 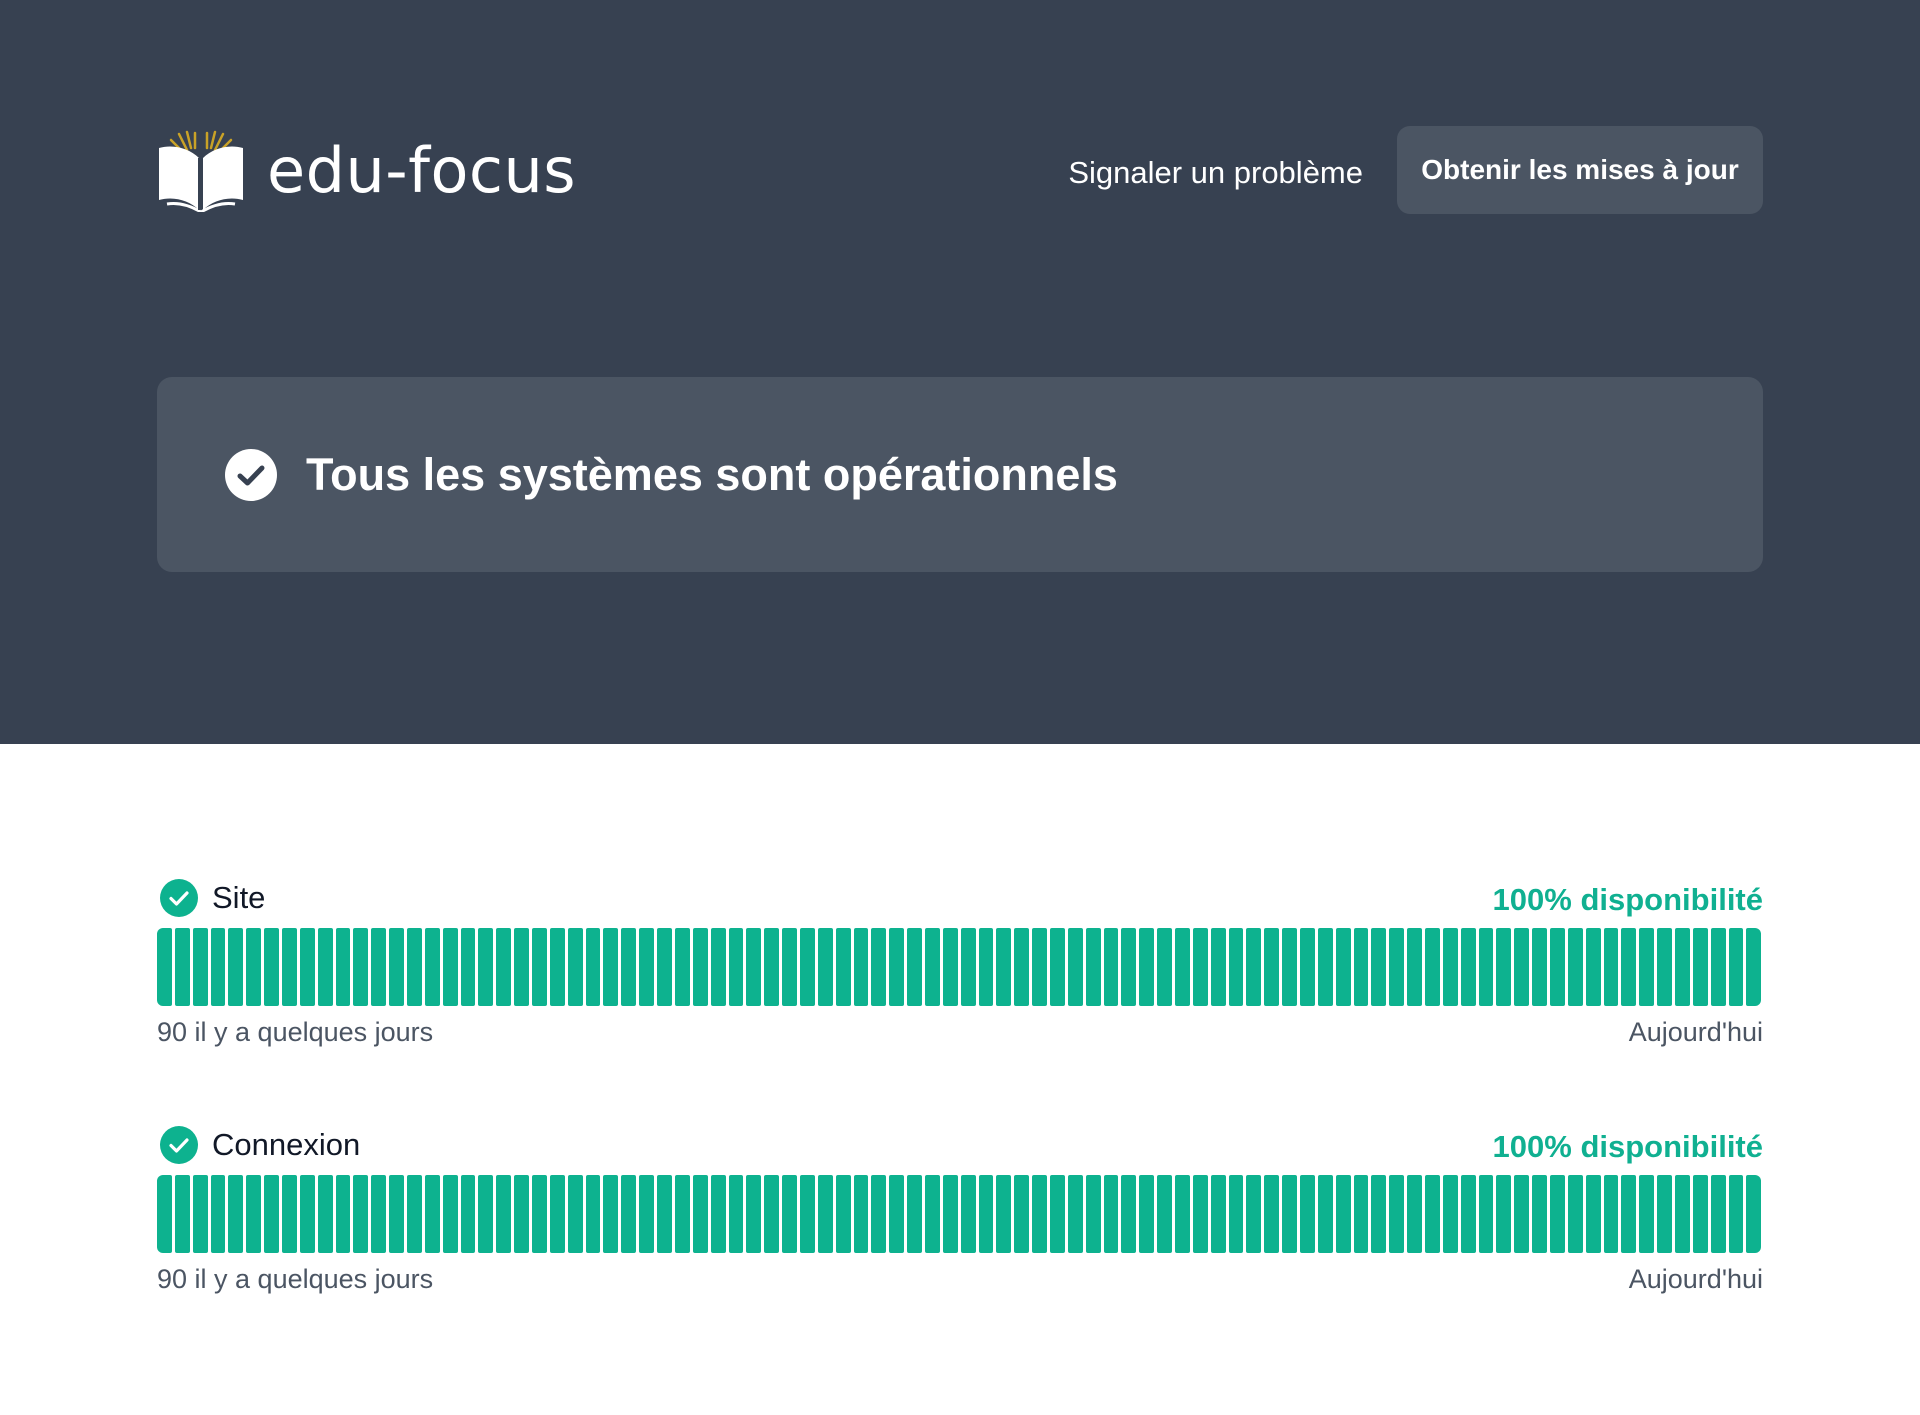 What do you see at coordinates (1215, 173) in the screenshot?
I see `report-issue-link: Signaler un problème` at bounding box center [1215, 173].